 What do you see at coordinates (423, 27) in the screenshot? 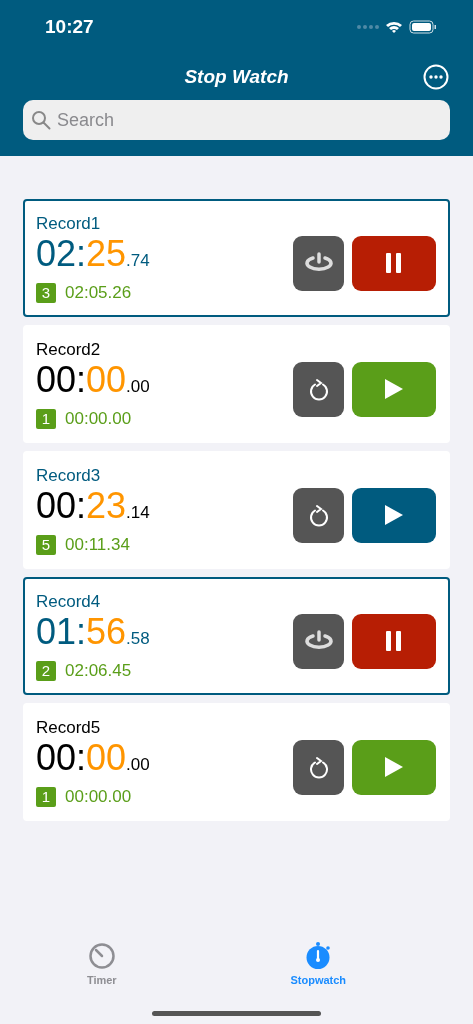
I see `battery-icon` at bounding box center [423, 27].